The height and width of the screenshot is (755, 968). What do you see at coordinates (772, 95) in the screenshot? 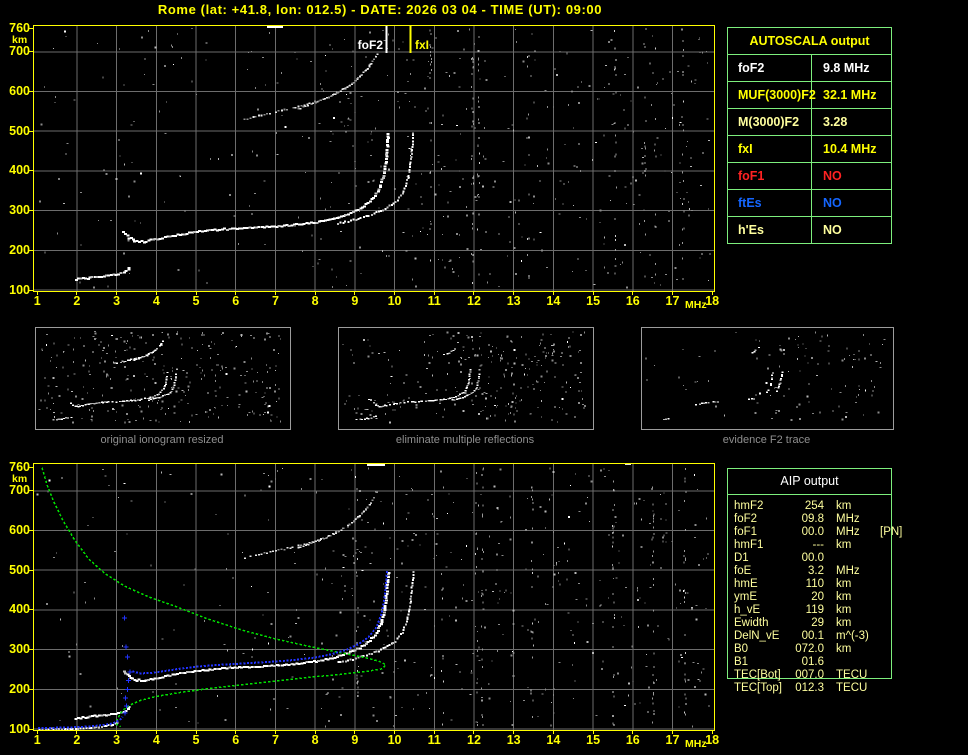
I see `param-cell: MUF(3000)F2` at bounding box center [772, 95].